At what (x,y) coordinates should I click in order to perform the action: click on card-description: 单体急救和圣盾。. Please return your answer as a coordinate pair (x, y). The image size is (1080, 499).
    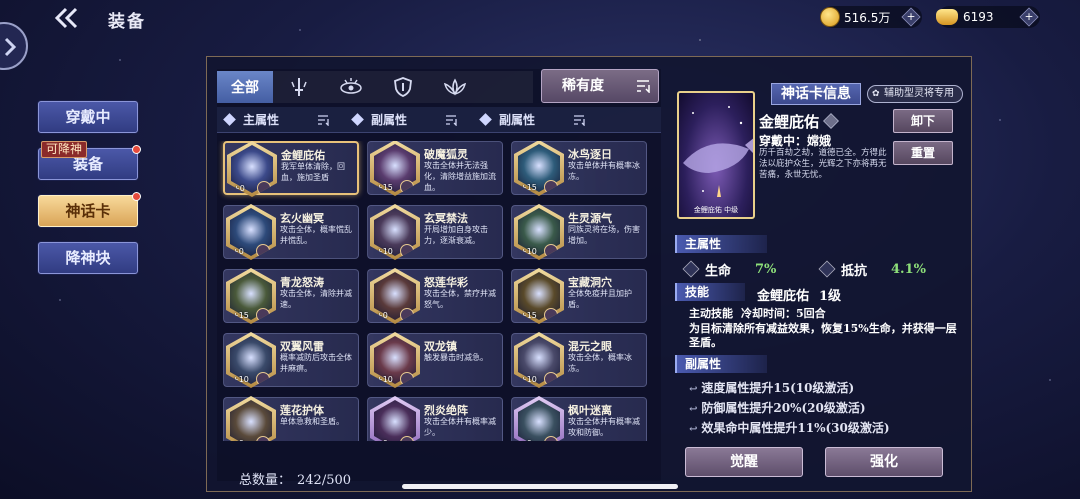
    Looking at the image, I should click on (312, 421).